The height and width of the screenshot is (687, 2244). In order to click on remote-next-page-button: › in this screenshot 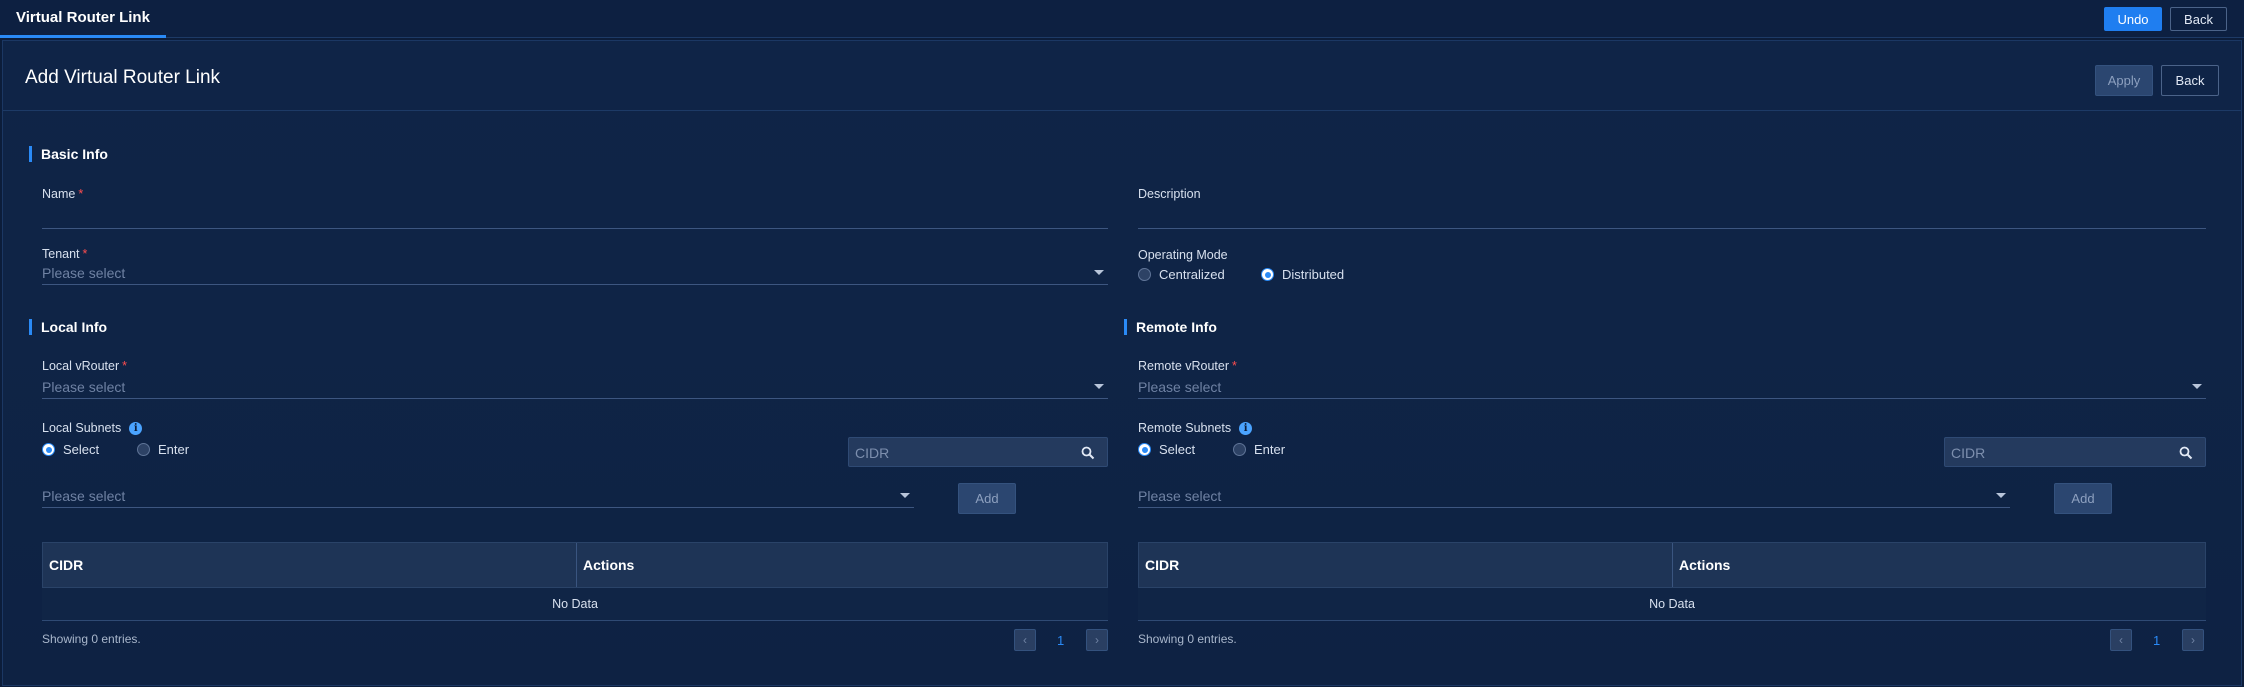, I will do `click(2193, 640)`.